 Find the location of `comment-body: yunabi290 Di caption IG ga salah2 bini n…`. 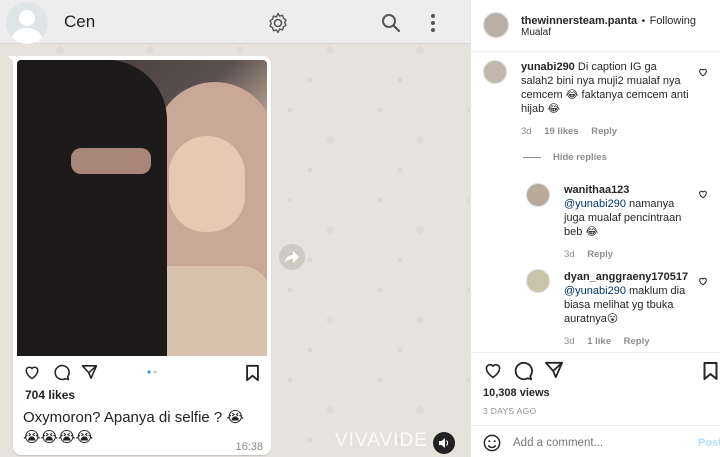

comment-body: yunabi290 Di caption IG ga salah2 bini n… is located at coordinates (606, 88).